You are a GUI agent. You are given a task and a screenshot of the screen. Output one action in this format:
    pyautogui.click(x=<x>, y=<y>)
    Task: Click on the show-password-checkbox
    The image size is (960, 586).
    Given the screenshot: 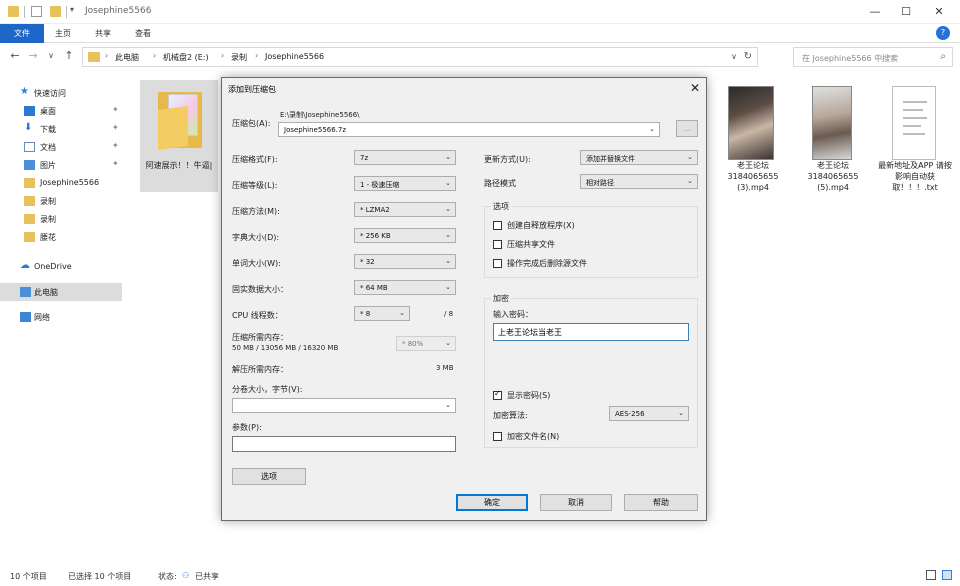 What is the action you would take?
    pyautogui.click(x=497, y=394)
    